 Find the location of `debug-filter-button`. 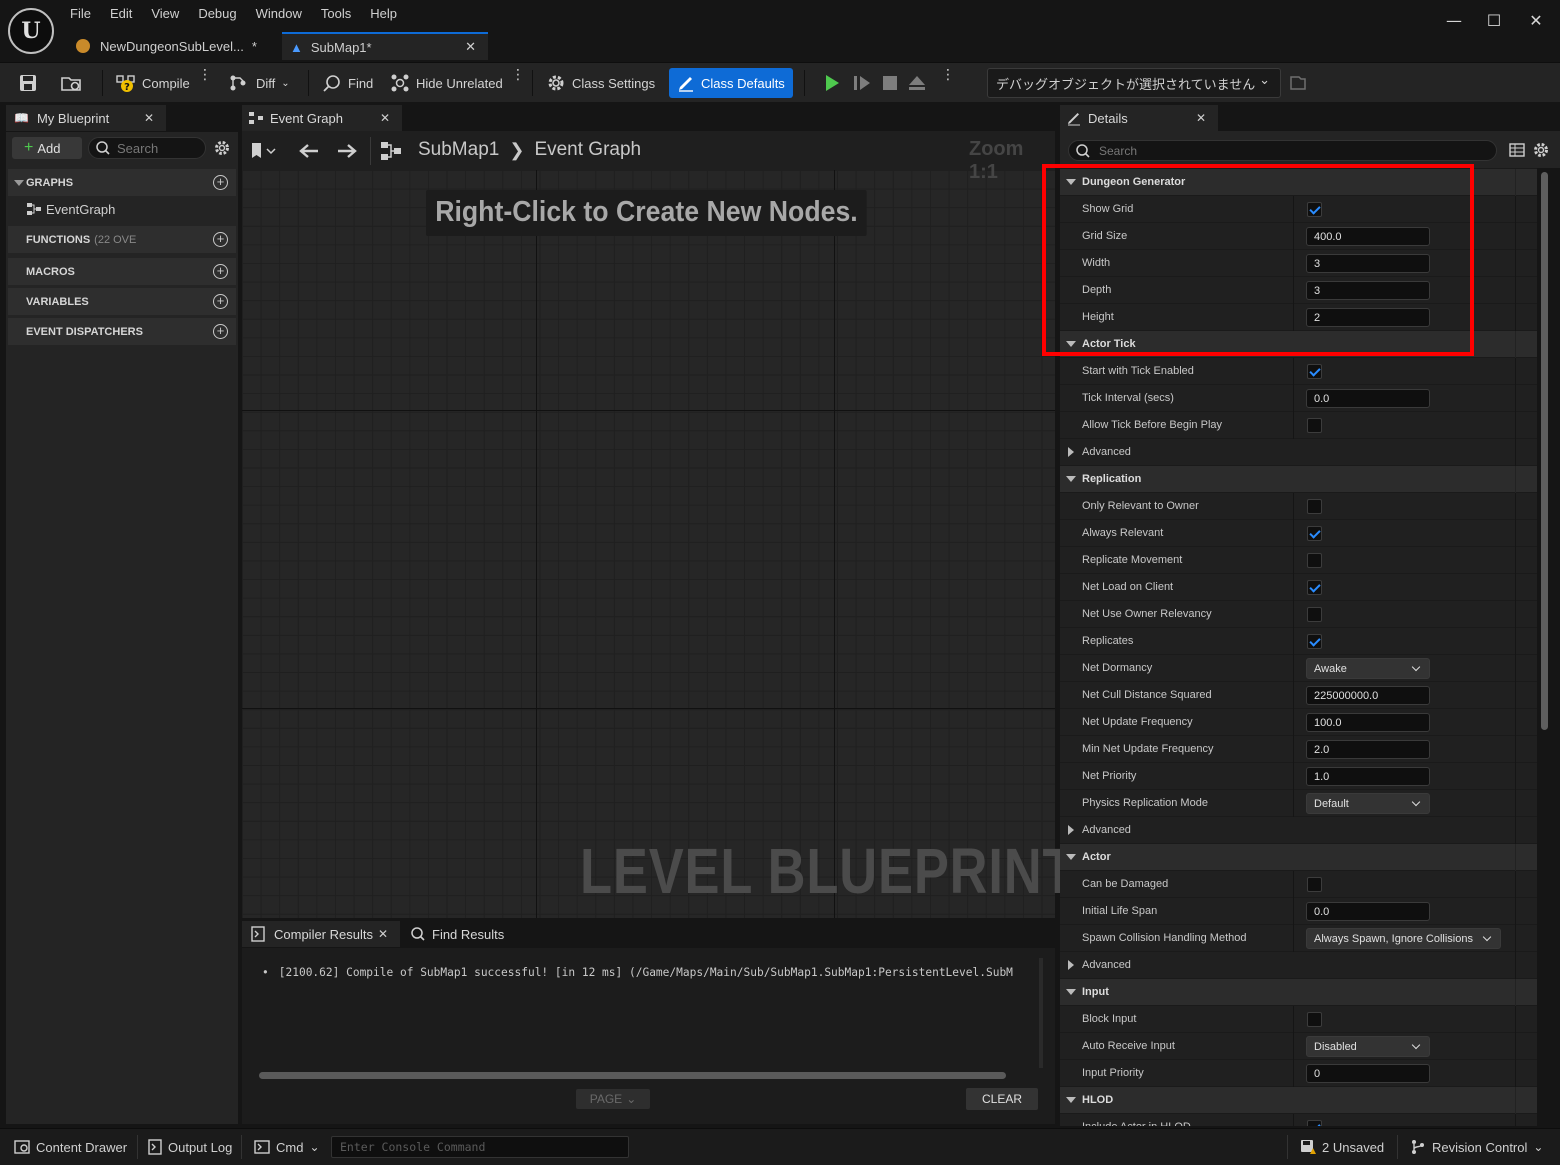

debug-filter-button is located at coordinates (1298, 83).